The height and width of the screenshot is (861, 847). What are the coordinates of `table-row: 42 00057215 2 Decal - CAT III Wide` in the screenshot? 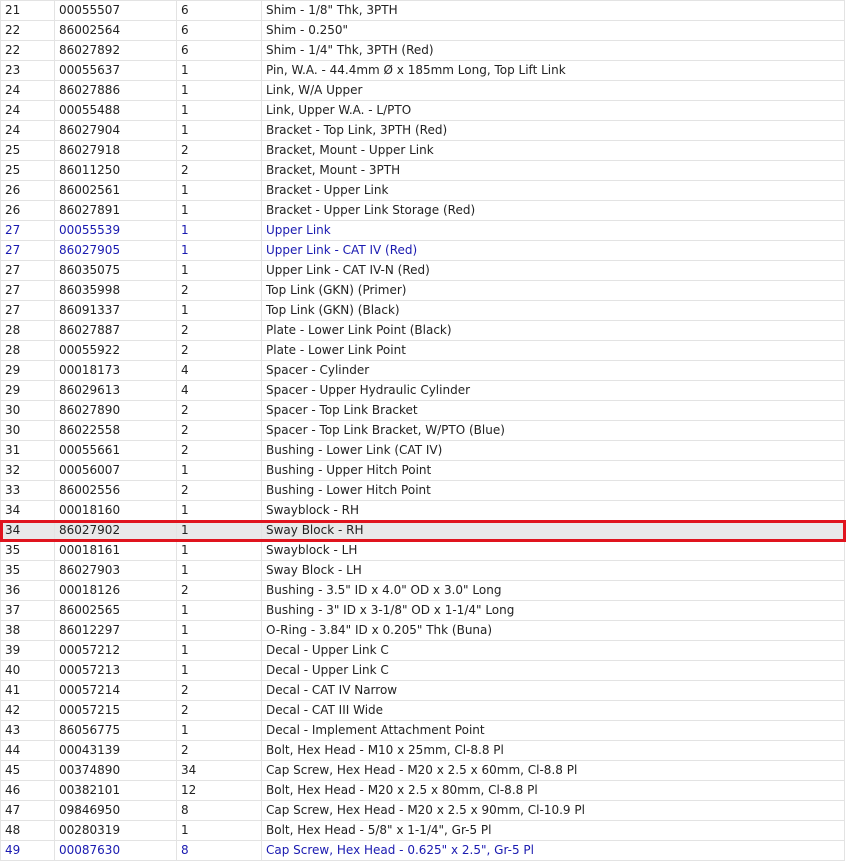 It's located at (422, 710).